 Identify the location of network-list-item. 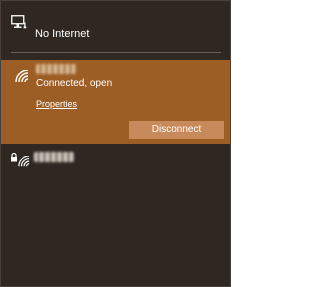
(115, 158).